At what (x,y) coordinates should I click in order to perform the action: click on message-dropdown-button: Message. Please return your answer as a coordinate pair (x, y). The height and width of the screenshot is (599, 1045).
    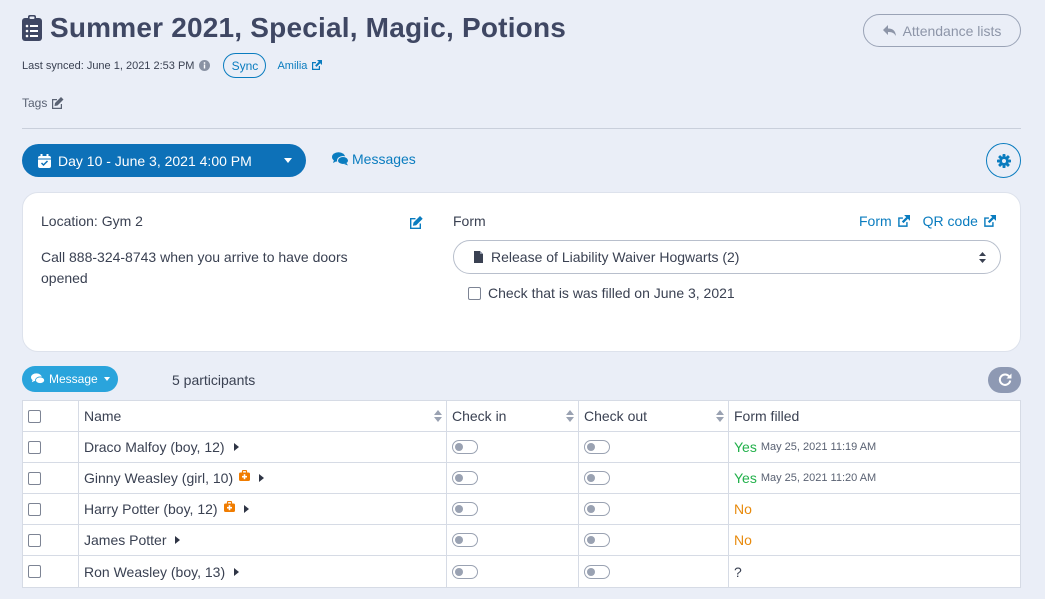
    Looking at the image, I should click on (70, 379).